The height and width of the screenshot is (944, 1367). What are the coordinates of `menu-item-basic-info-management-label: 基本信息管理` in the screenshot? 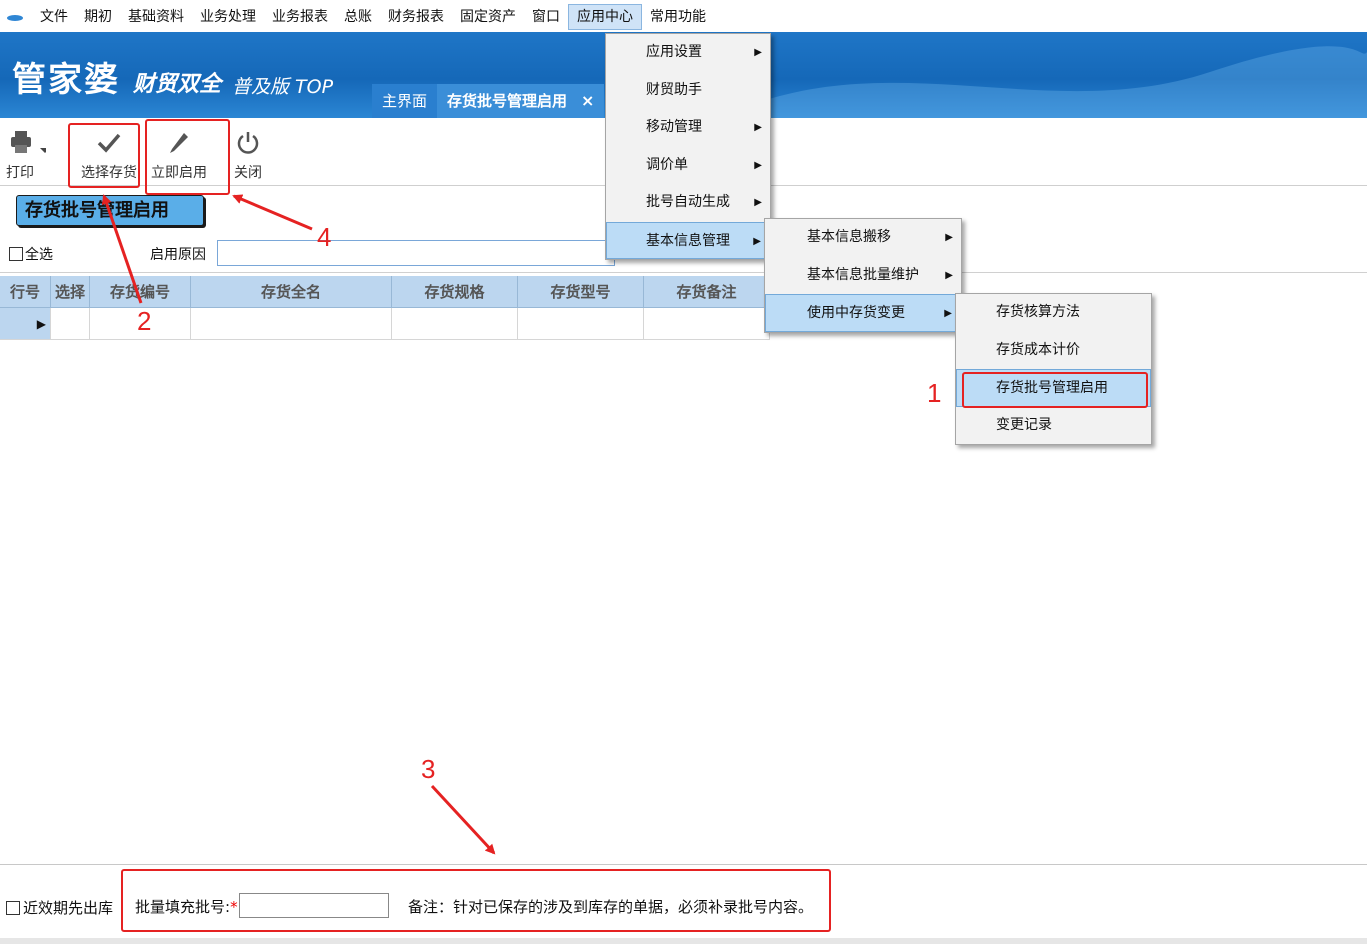 It's located at (688, 240).